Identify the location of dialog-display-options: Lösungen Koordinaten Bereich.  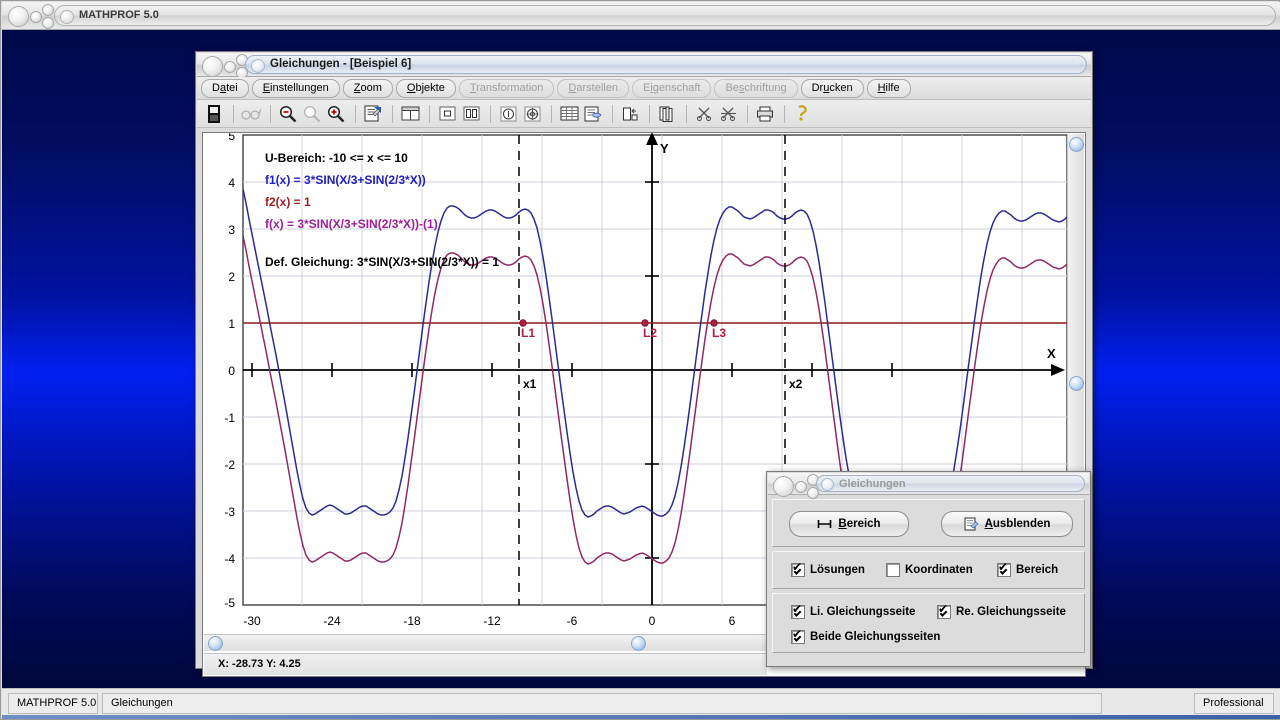
(928, 570).